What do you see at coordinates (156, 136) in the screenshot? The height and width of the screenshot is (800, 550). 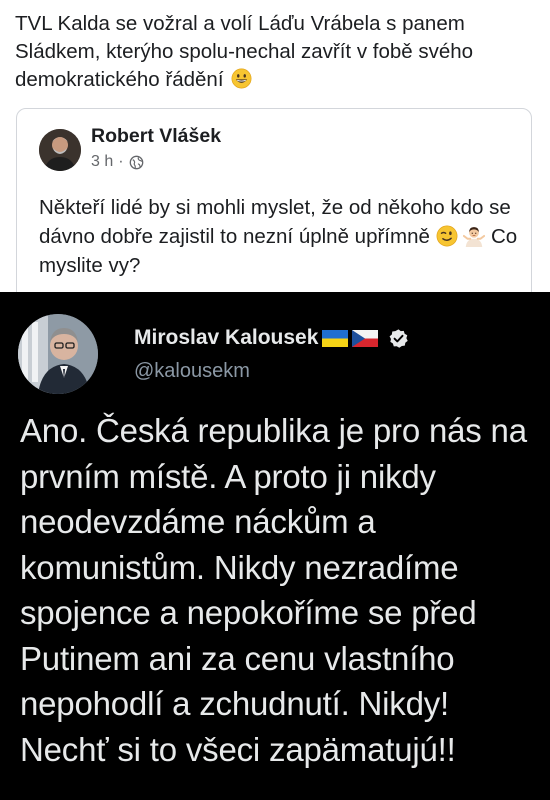 I see `author-name: Robert Vlášek` at bounding box center [156, 136].